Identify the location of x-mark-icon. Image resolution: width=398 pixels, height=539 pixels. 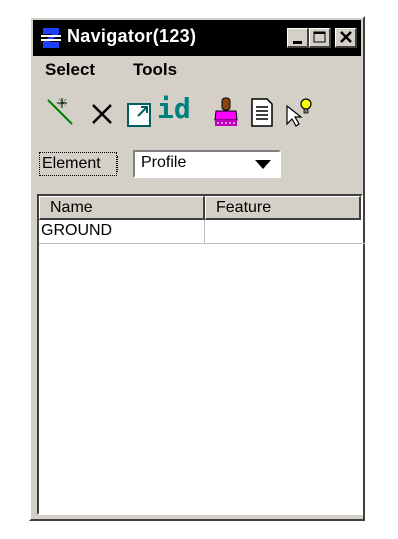
(102, 114).